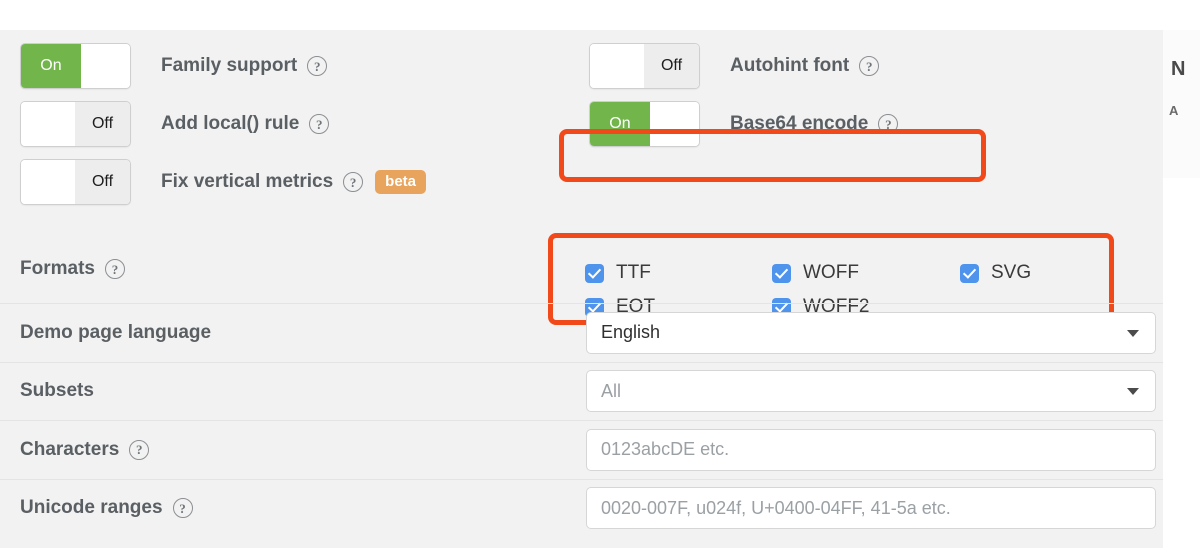 The width and height of the screenshot is (1200, 548). Describe the element at coordinates (581, 391) in the screenshot. I see `settings-row-subsets: Subsets All` at that location.